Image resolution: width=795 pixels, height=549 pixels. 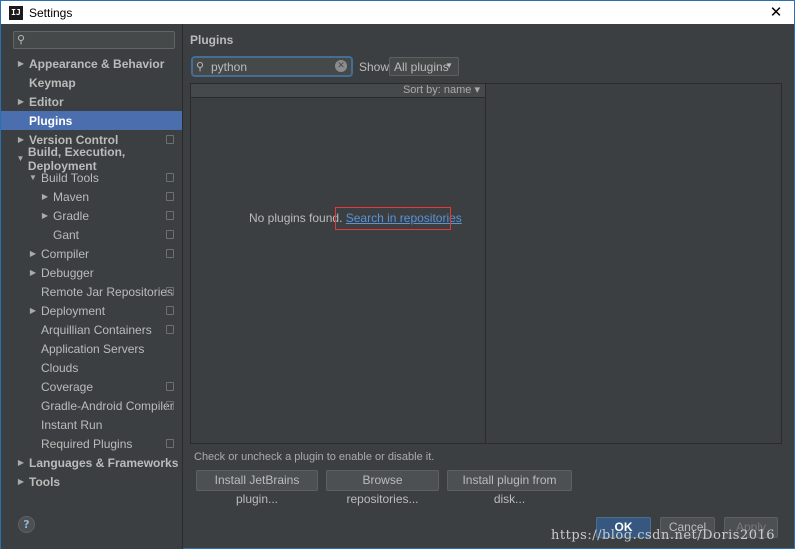 I want to click on show-filter-dropdown: All plugins ▼, so click(x=424, y=66).